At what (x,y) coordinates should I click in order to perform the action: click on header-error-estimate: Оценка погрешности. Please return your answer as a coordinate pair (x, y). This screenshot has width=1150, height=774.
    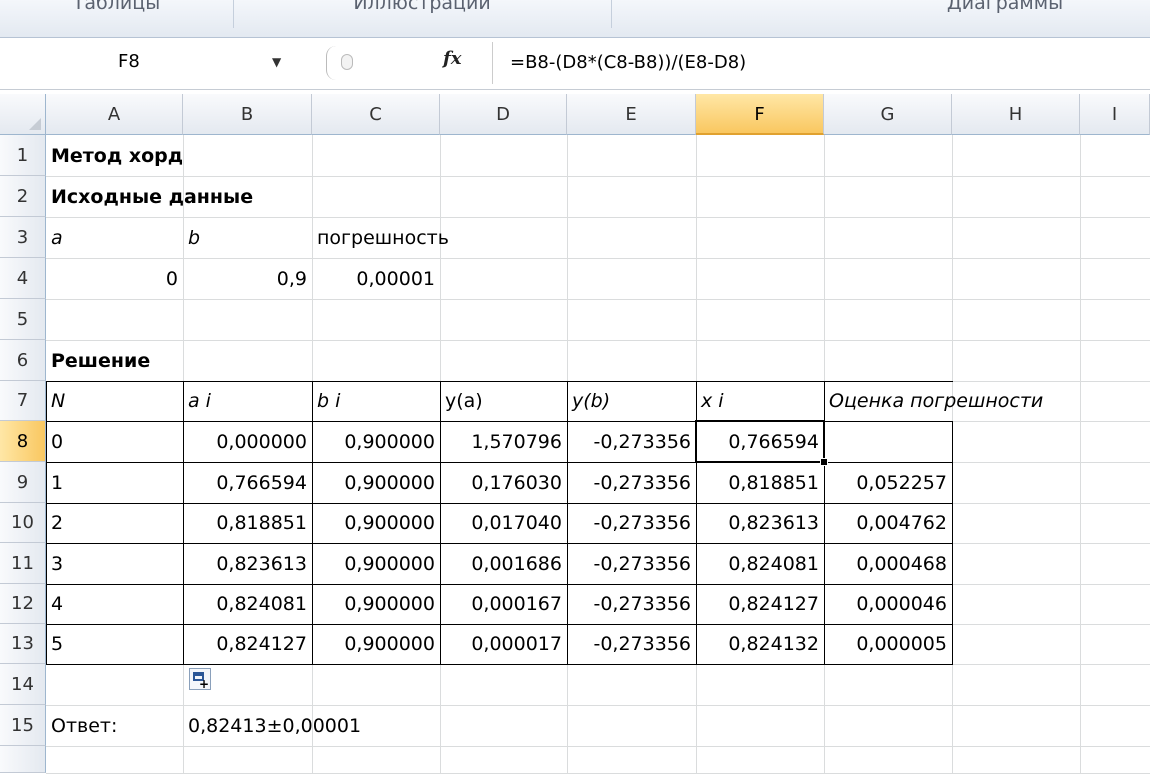
    Looking at the image, I should click on (987, 401).